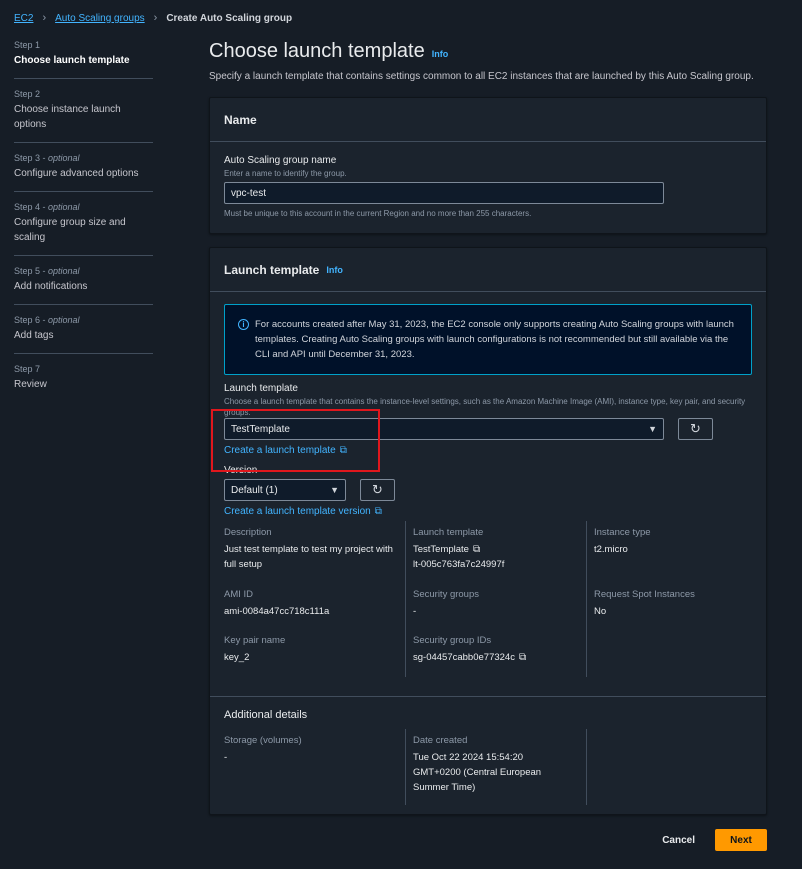 The height and width of the screenshot is (869, 802). What do you see at coordinates (47, 320) in the screenshot?
I see `step-number: Step 6 - optional` at bounding box center [47, 320].